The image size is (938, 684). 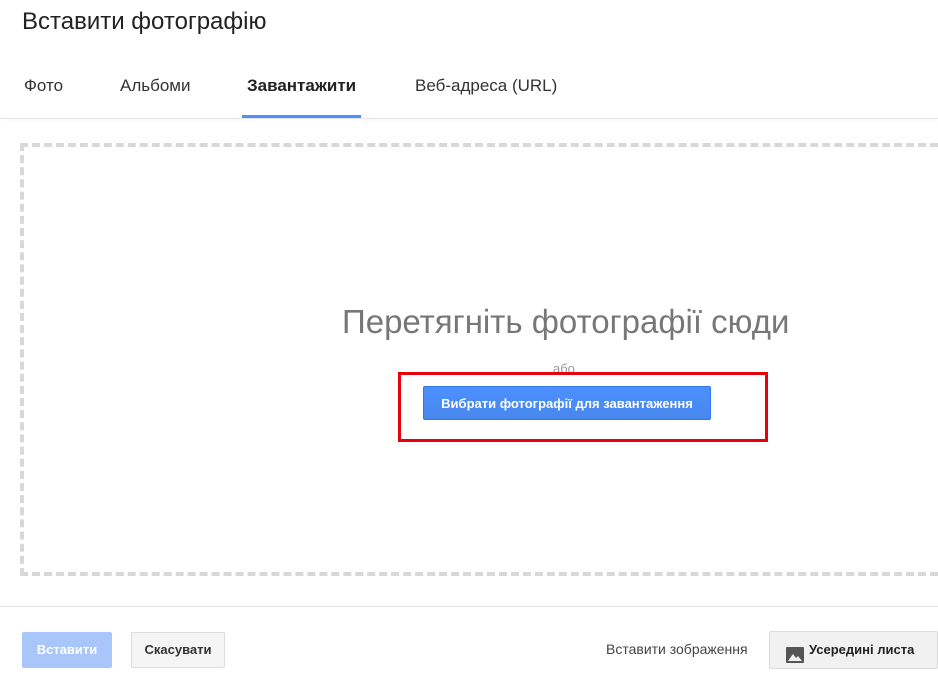 I want to click on dialog-title: Вставити фотографію, so click(x=144, y=21).